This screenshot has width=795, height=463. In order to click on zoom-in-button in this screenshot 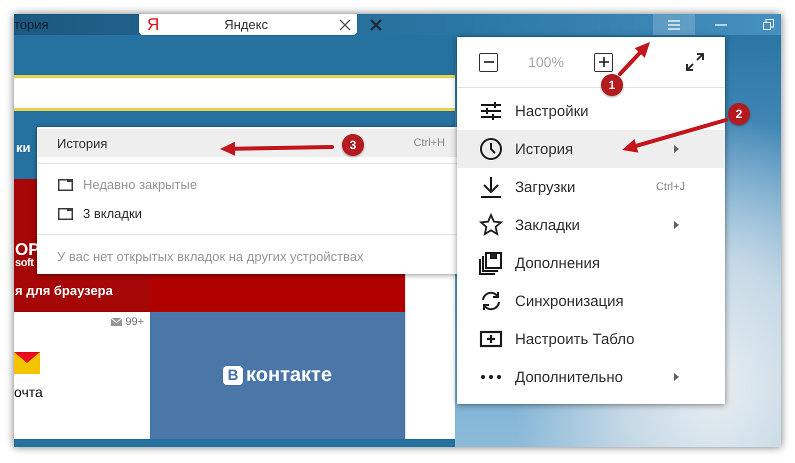, I will do `click(603, 62)`.